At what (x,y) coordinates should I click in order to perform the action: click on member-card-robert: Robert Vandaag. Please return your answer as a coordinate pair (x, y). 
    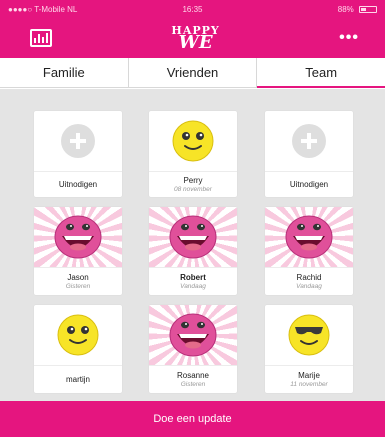
    Looking at the image, I should click on (193, 251).